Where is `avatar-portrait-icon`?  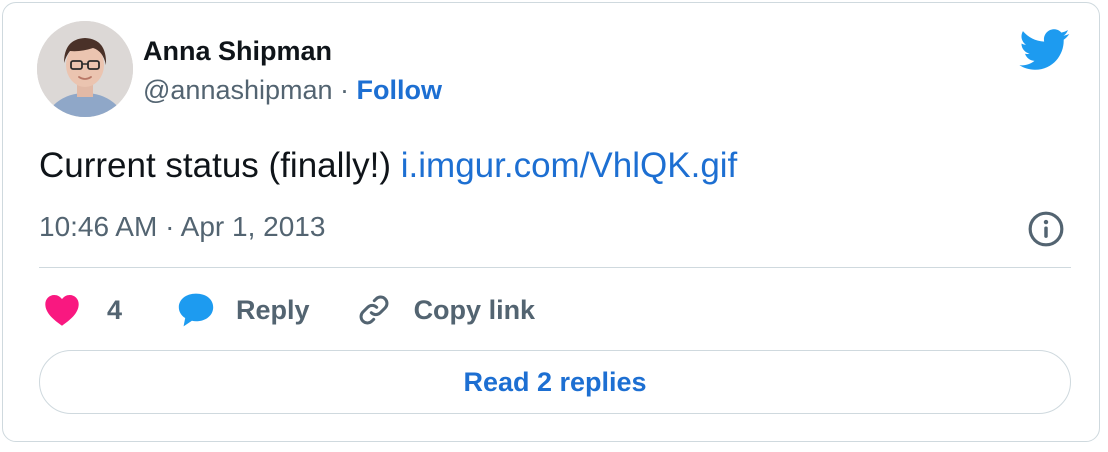
avatar-portrait-icon is located at coordinates (85, 69).